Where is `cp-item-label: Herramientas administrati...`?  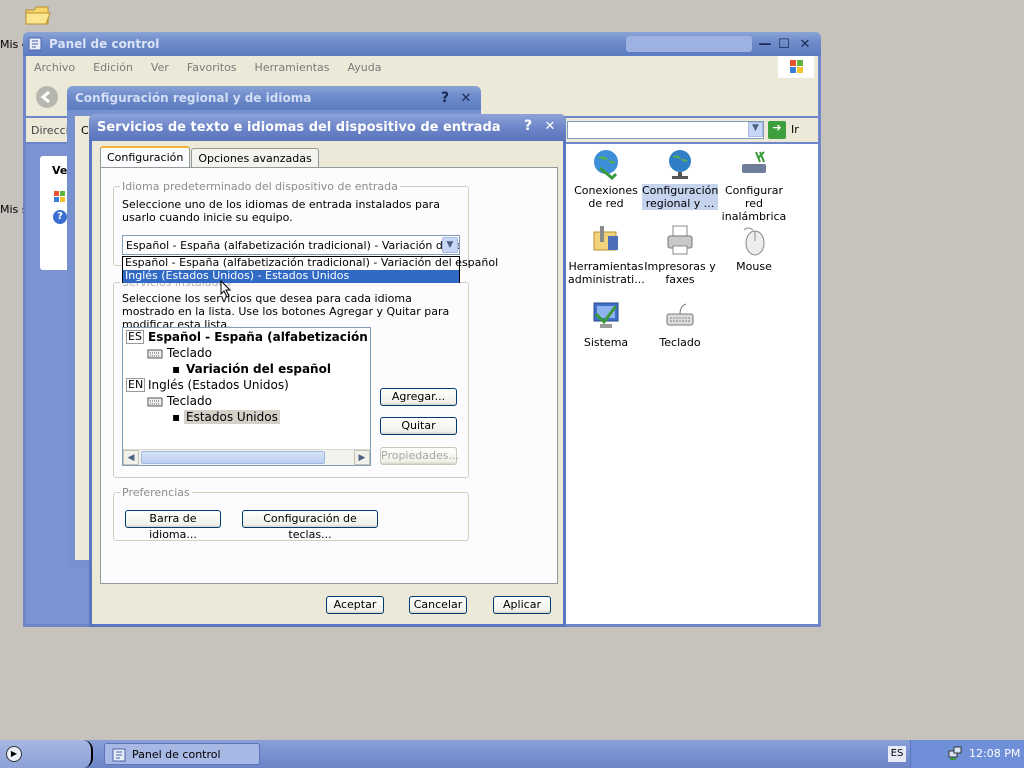 cp-item-label: Herramientas administrati... is located at coordinates (606, 273).